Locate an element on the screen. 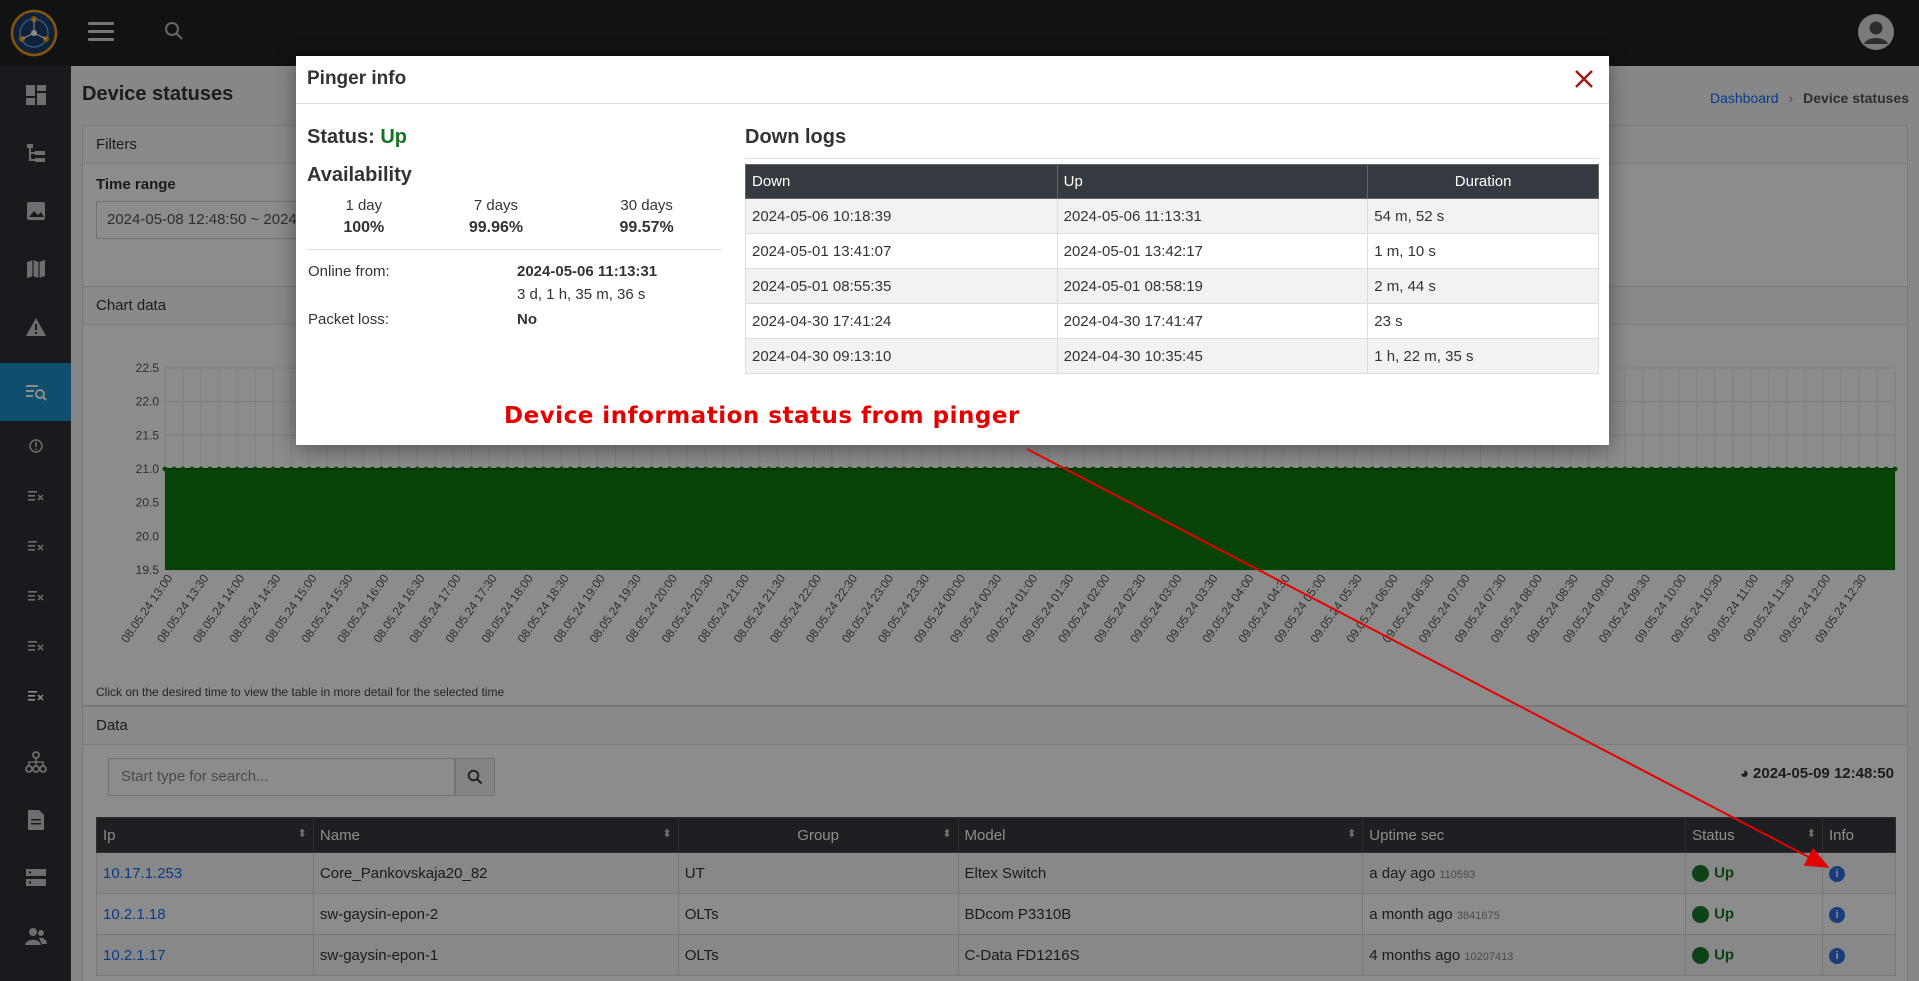 This screenshot has height=981, width=1919. down-time: 2024-04-30 17:41:24 is located at coordinates (901, 321).